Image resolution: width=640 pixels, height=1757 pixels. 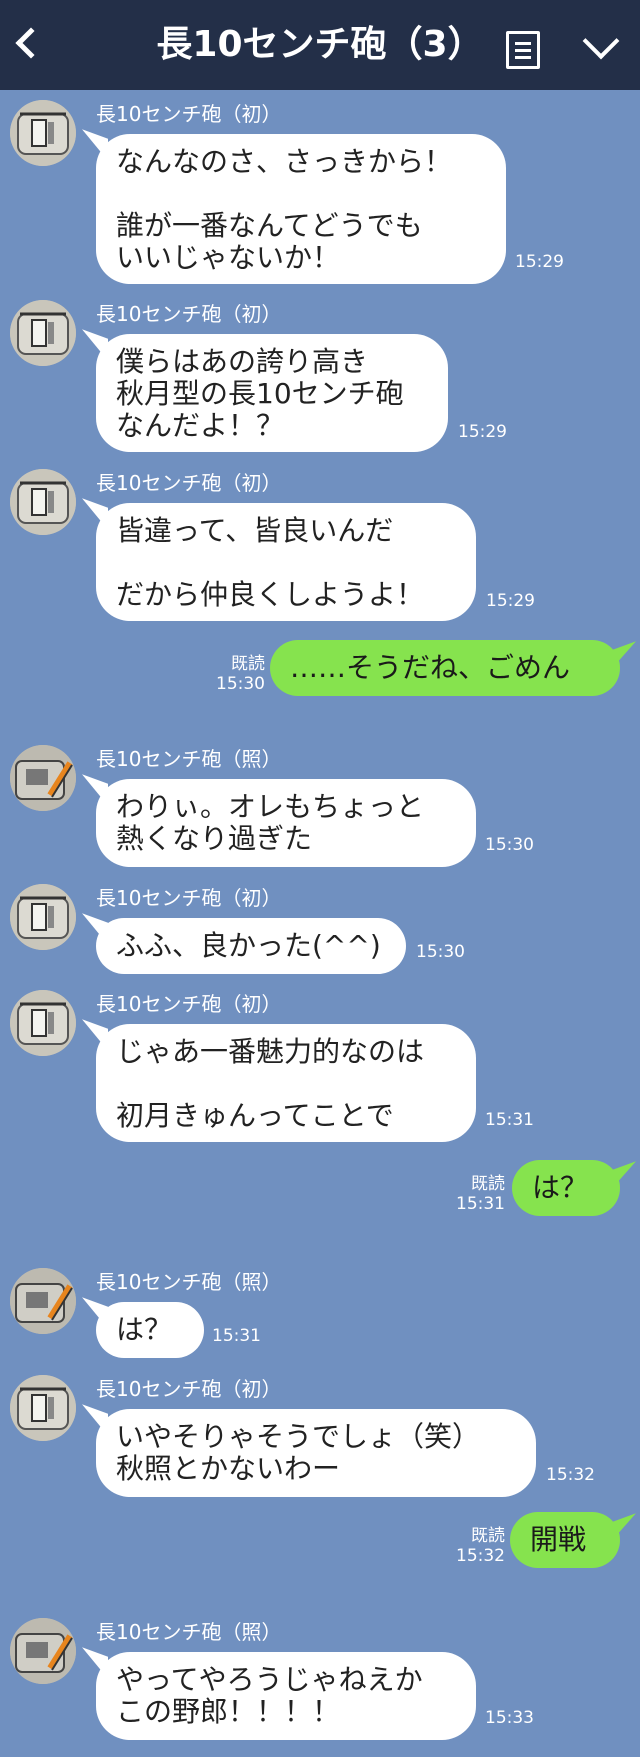 I want to click on message-bubble: は？, so click(x=150, y=1330).